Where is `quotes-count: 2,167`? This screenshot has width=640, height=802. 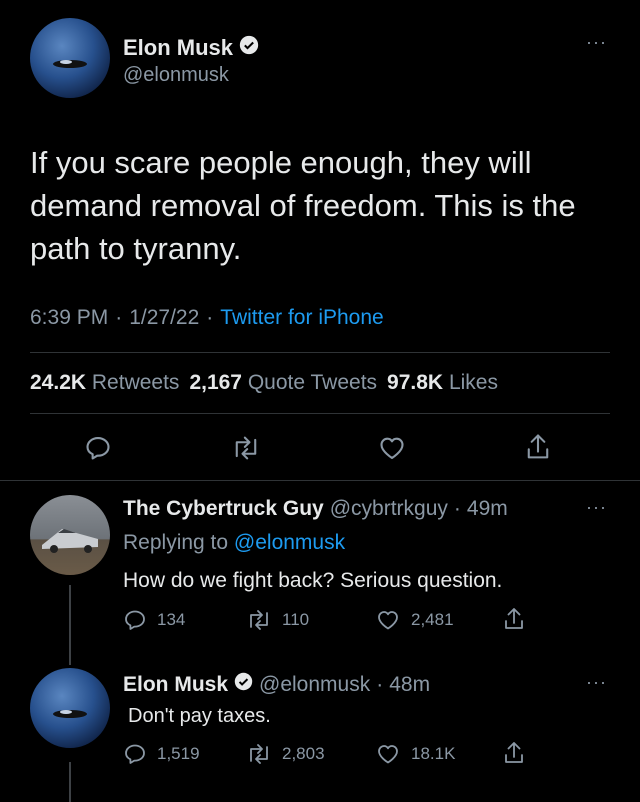
quotes-count: 2,167 is located at coordinates (215, 382).